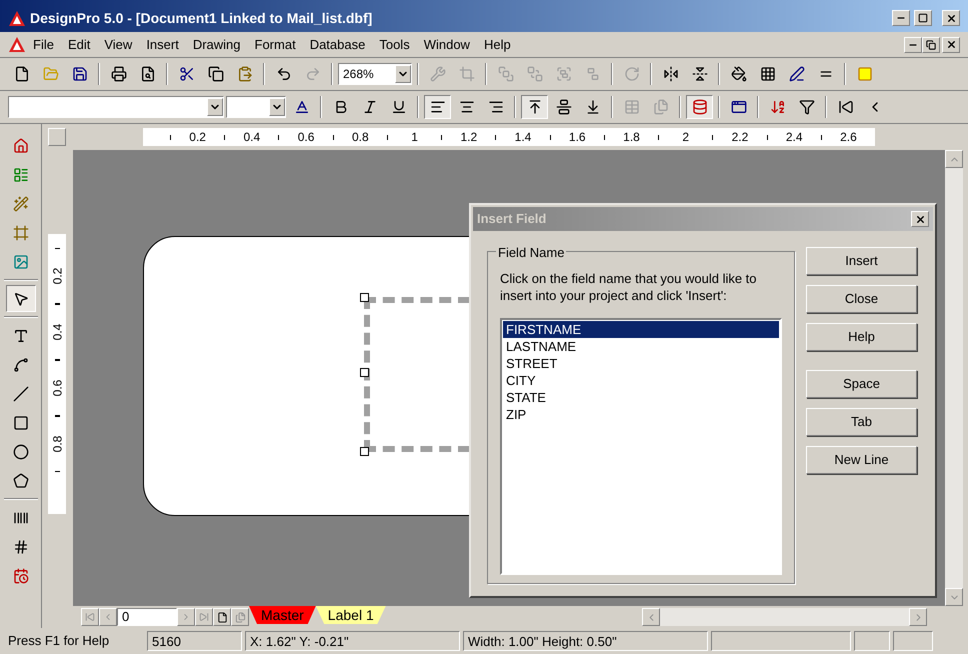 This screenshot has height=654, width=968. What do you see at coordinates (468, 137) in the screenshot?
I see `ruler-label: 1.2` at bounding box center [468, 137].